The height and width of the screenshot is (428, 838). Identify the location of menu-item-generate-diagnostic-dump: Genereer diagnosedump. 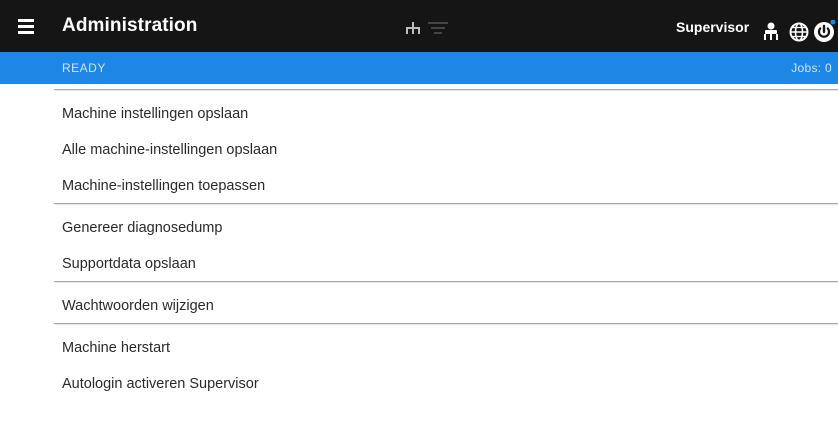
(142, 228).